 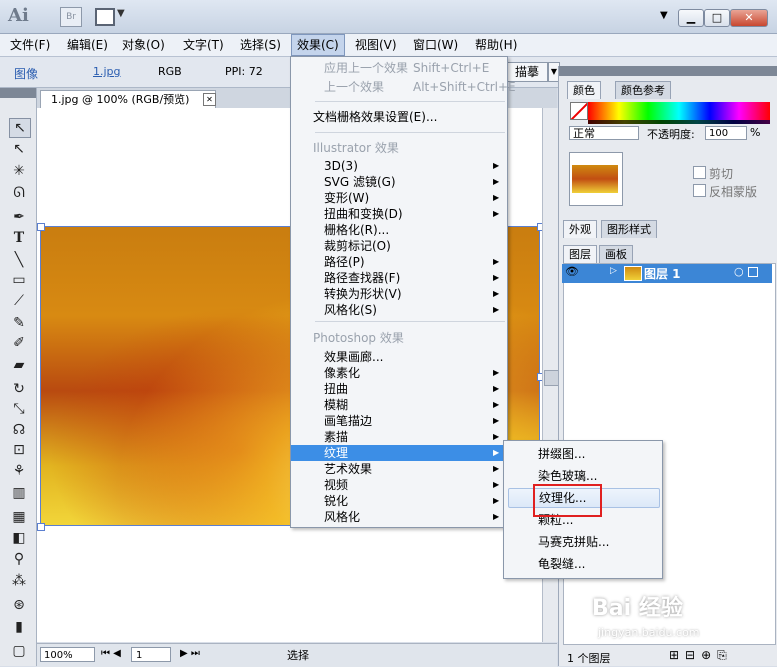 What do you see at coordinates (399, 517) in the screenshot?
I see `menu-item-stylize-photoshop: 风格化 ▶` at bounding box center [399, 517].